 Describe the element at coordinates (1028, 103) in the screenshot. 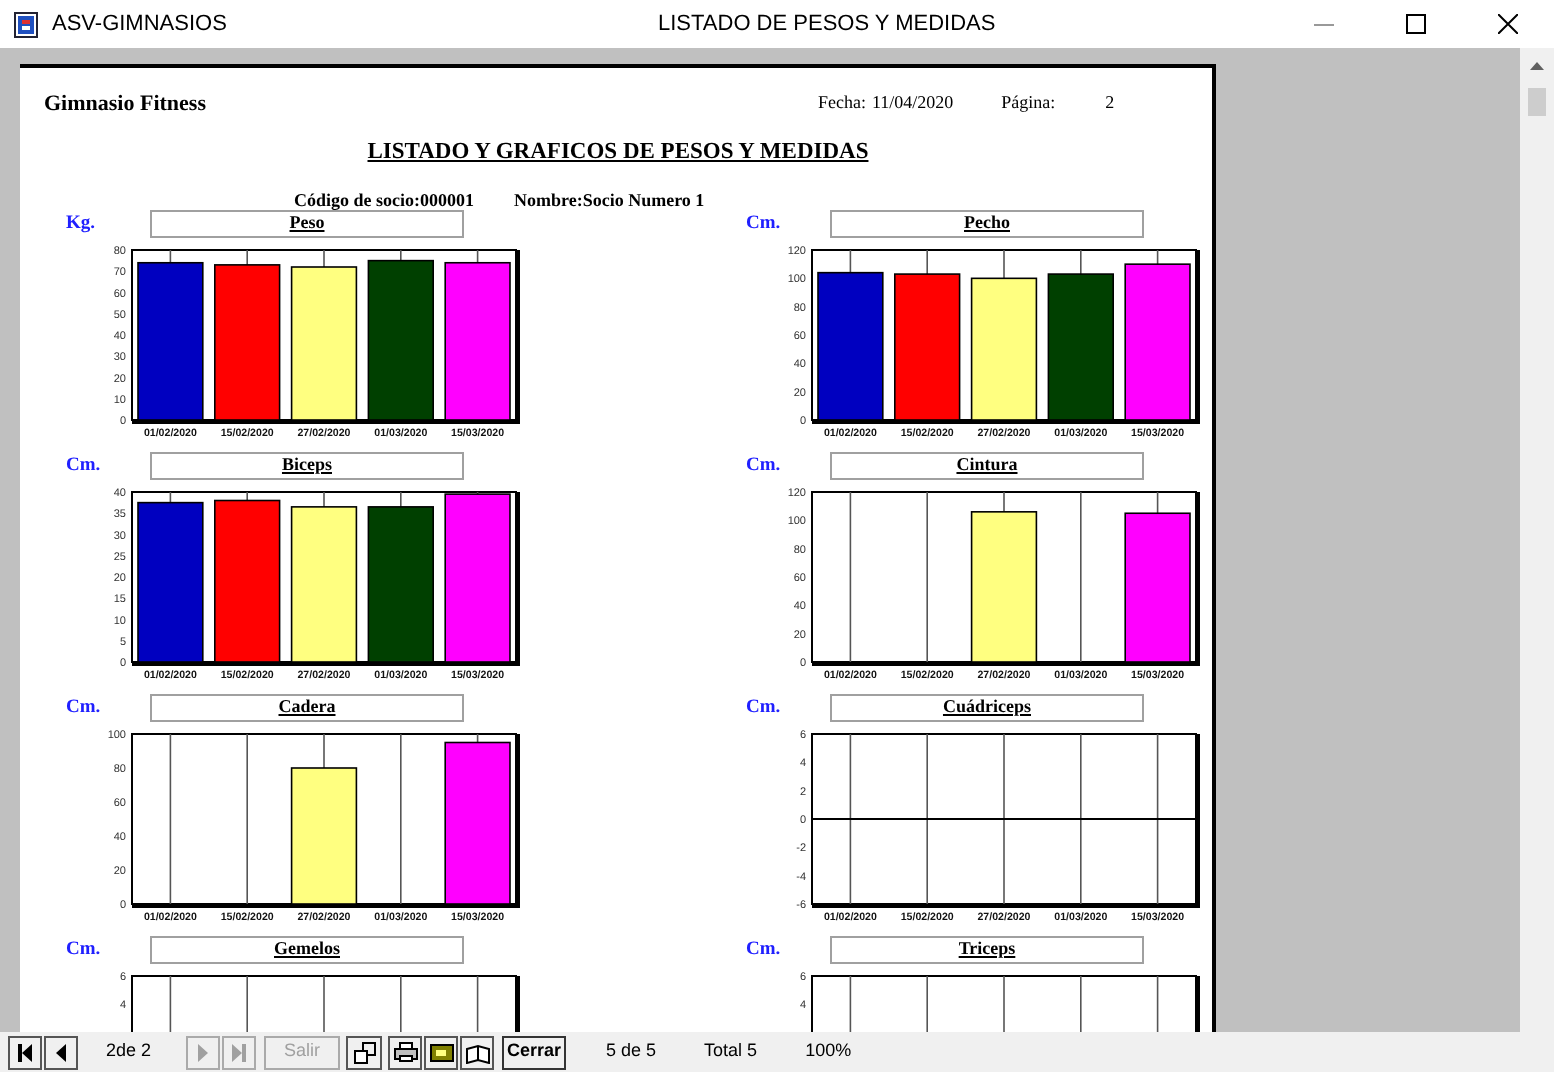

I see `page-label: Página:` at that location.